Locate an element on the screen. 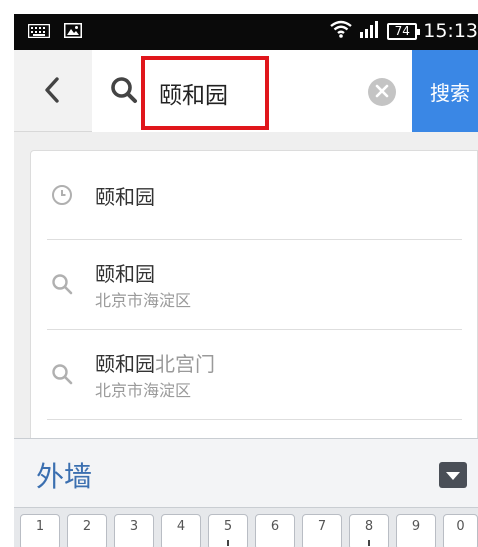  key-7: 7 is located at coordinates (322, 530).